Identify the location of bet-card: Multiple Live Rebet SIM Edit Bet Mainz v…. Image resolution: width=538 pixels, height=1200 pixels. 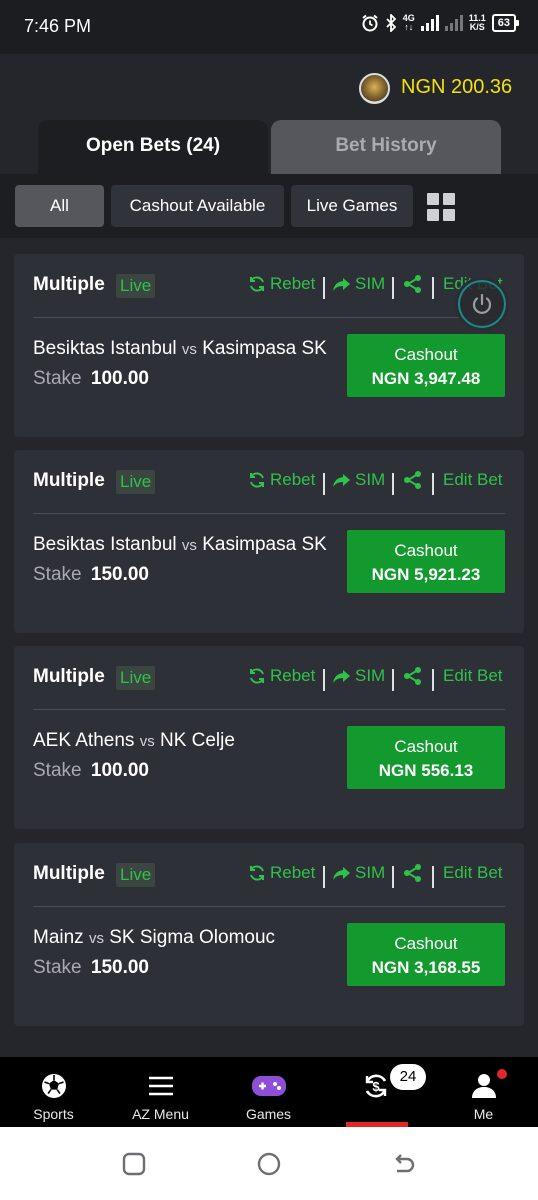
(269, 934).